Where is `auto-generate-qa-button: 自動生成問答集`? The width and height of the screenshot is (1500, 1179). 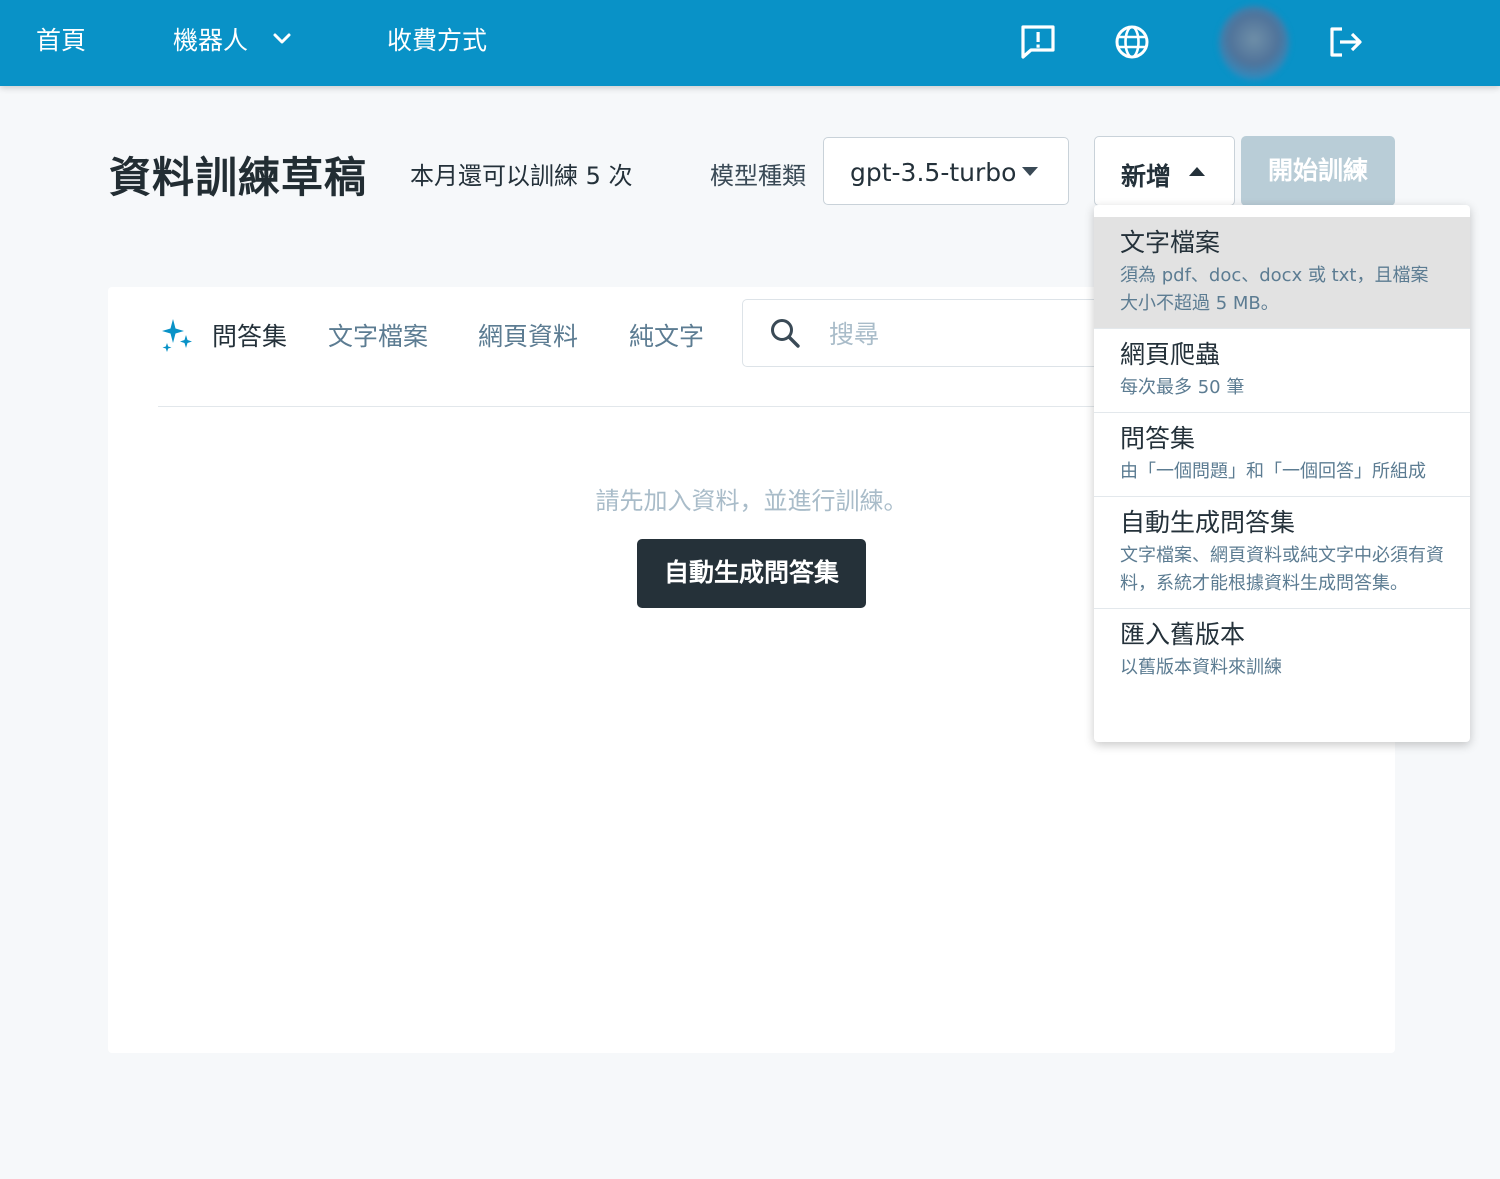 auto-generate-qa-button: 自動生成問答集 is located at coordinates (751, 573).